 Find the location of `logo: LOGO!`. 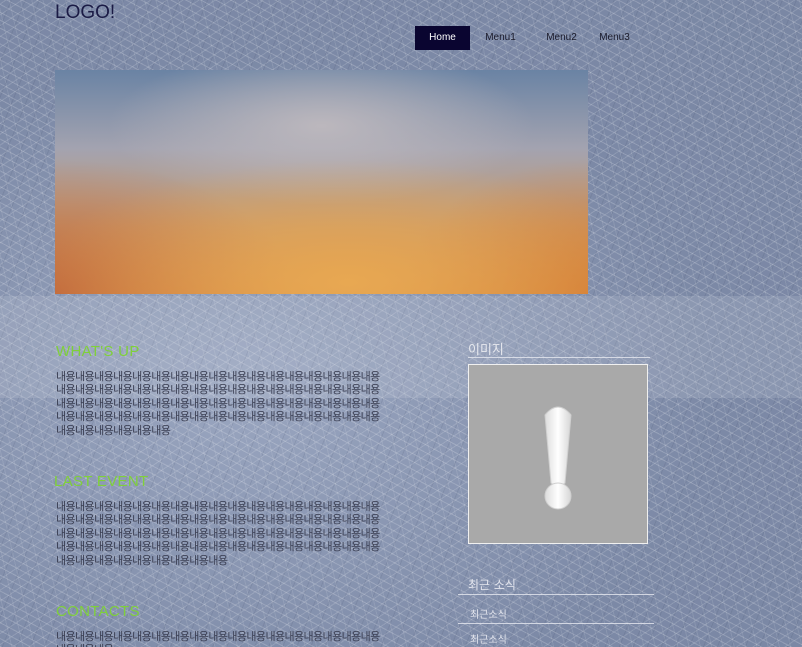

logo: LOGO! is located at coordinates (85, 13).